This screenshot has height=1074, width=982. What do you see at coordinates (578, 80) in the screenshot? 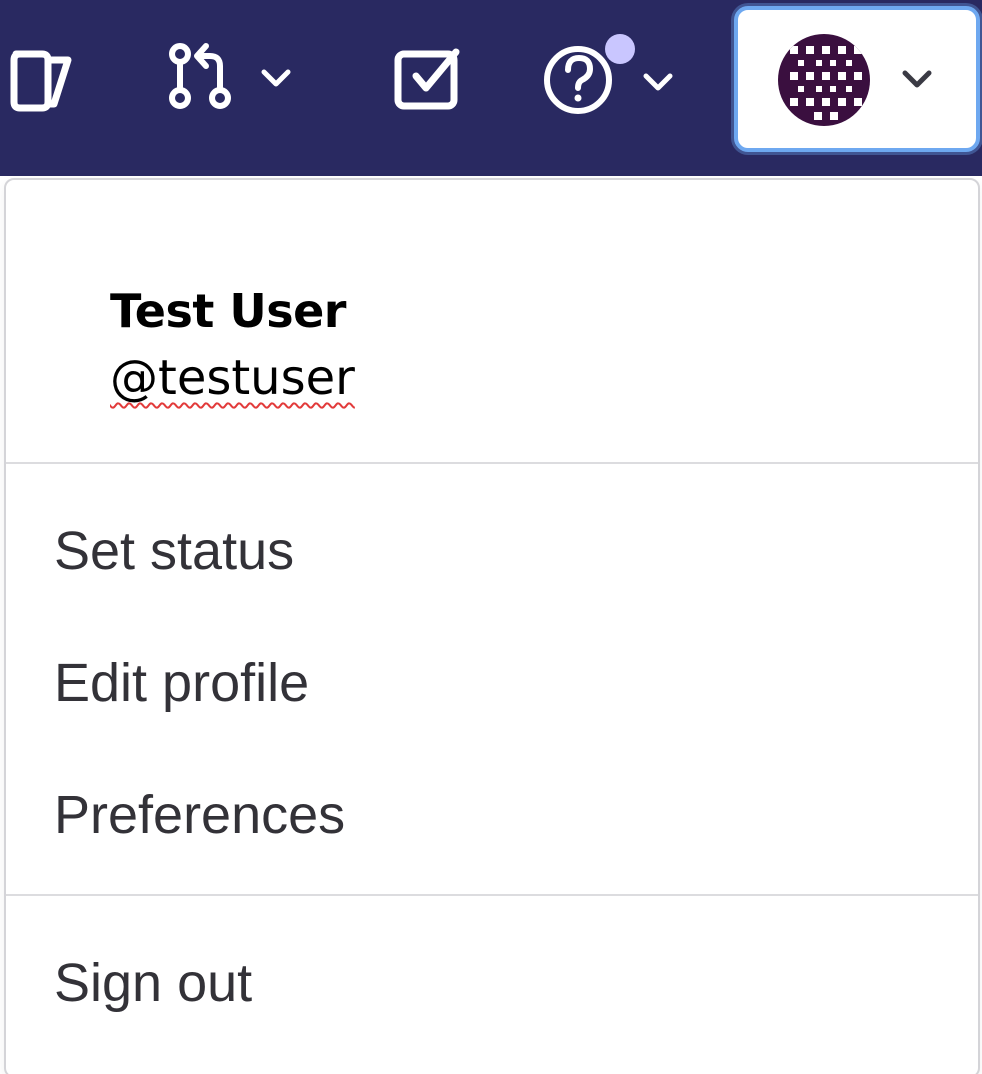
I see `help-icon` at bounding box center [578, 80].